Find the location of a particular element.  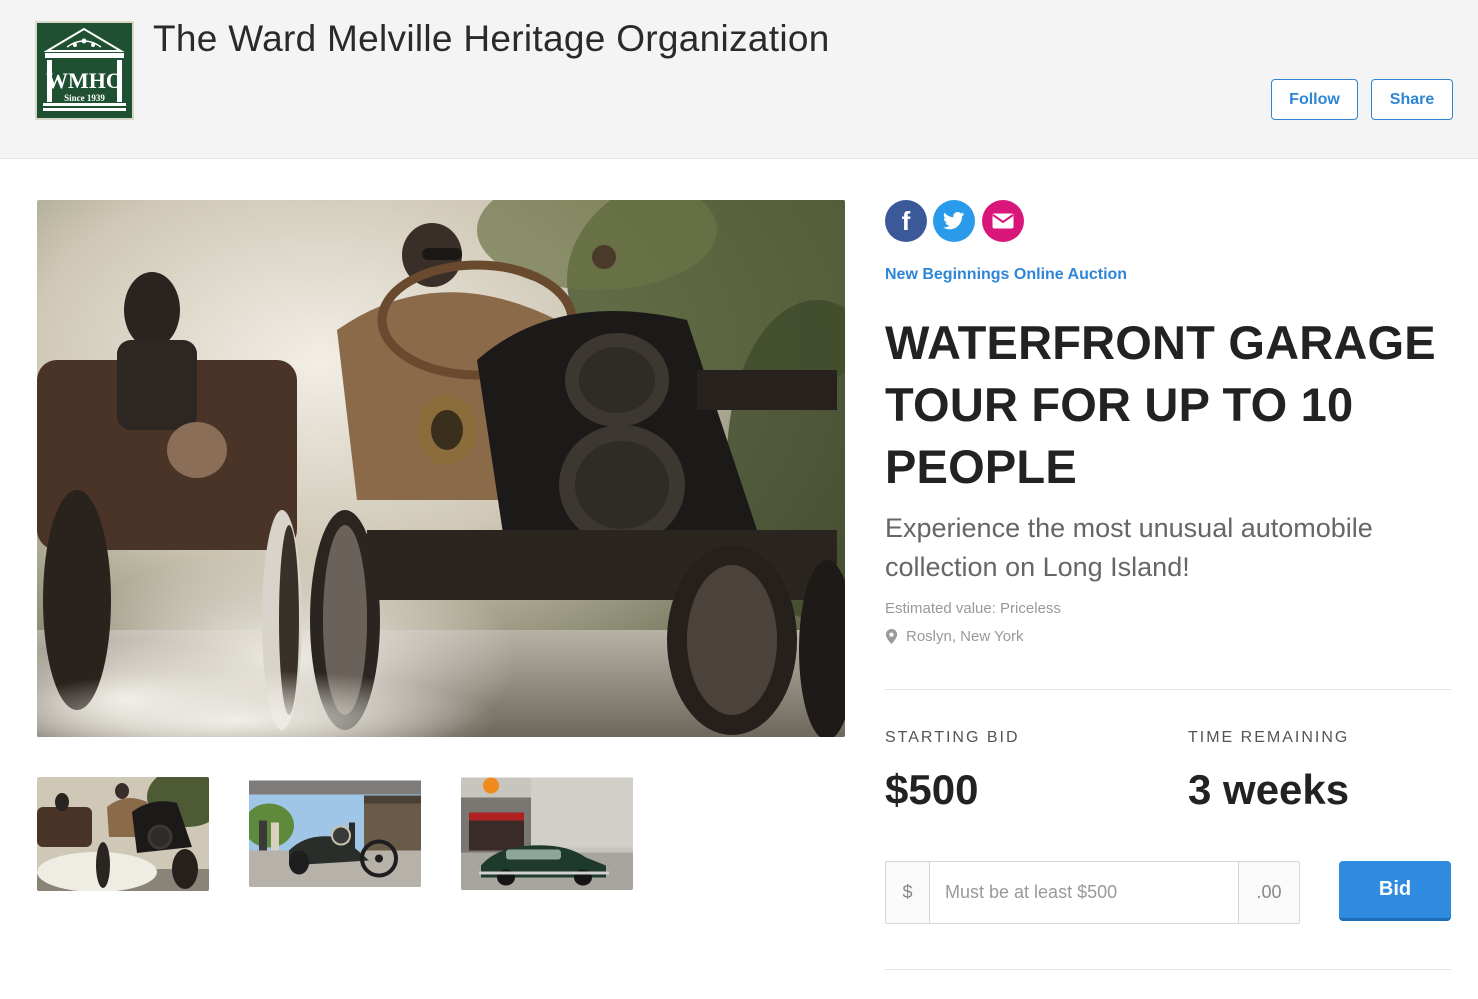

logo-wordmark: WMHO is located at coordinates (84, 80).